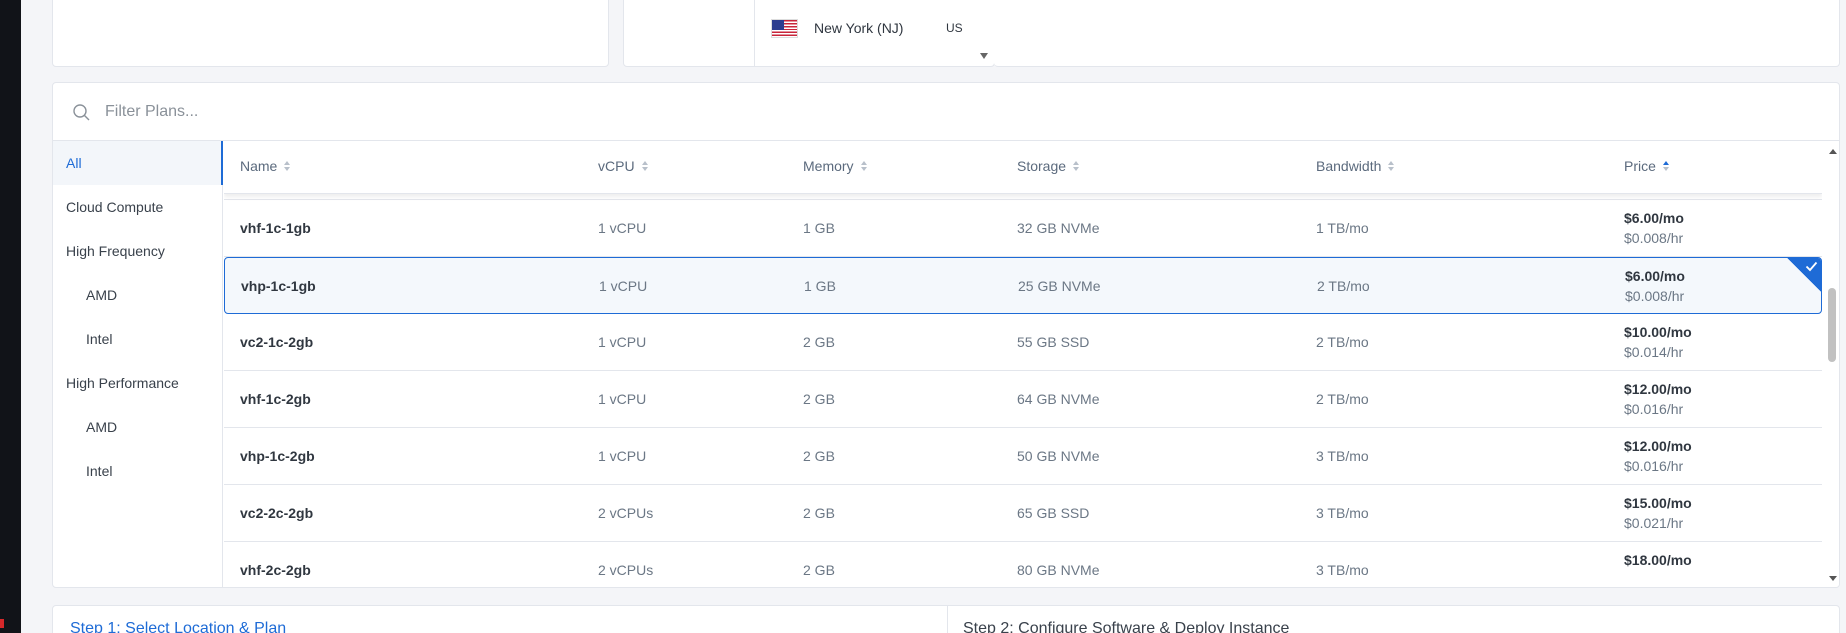  I want to click on plan-name: vhp-1c-1gb, so click(278, 286).